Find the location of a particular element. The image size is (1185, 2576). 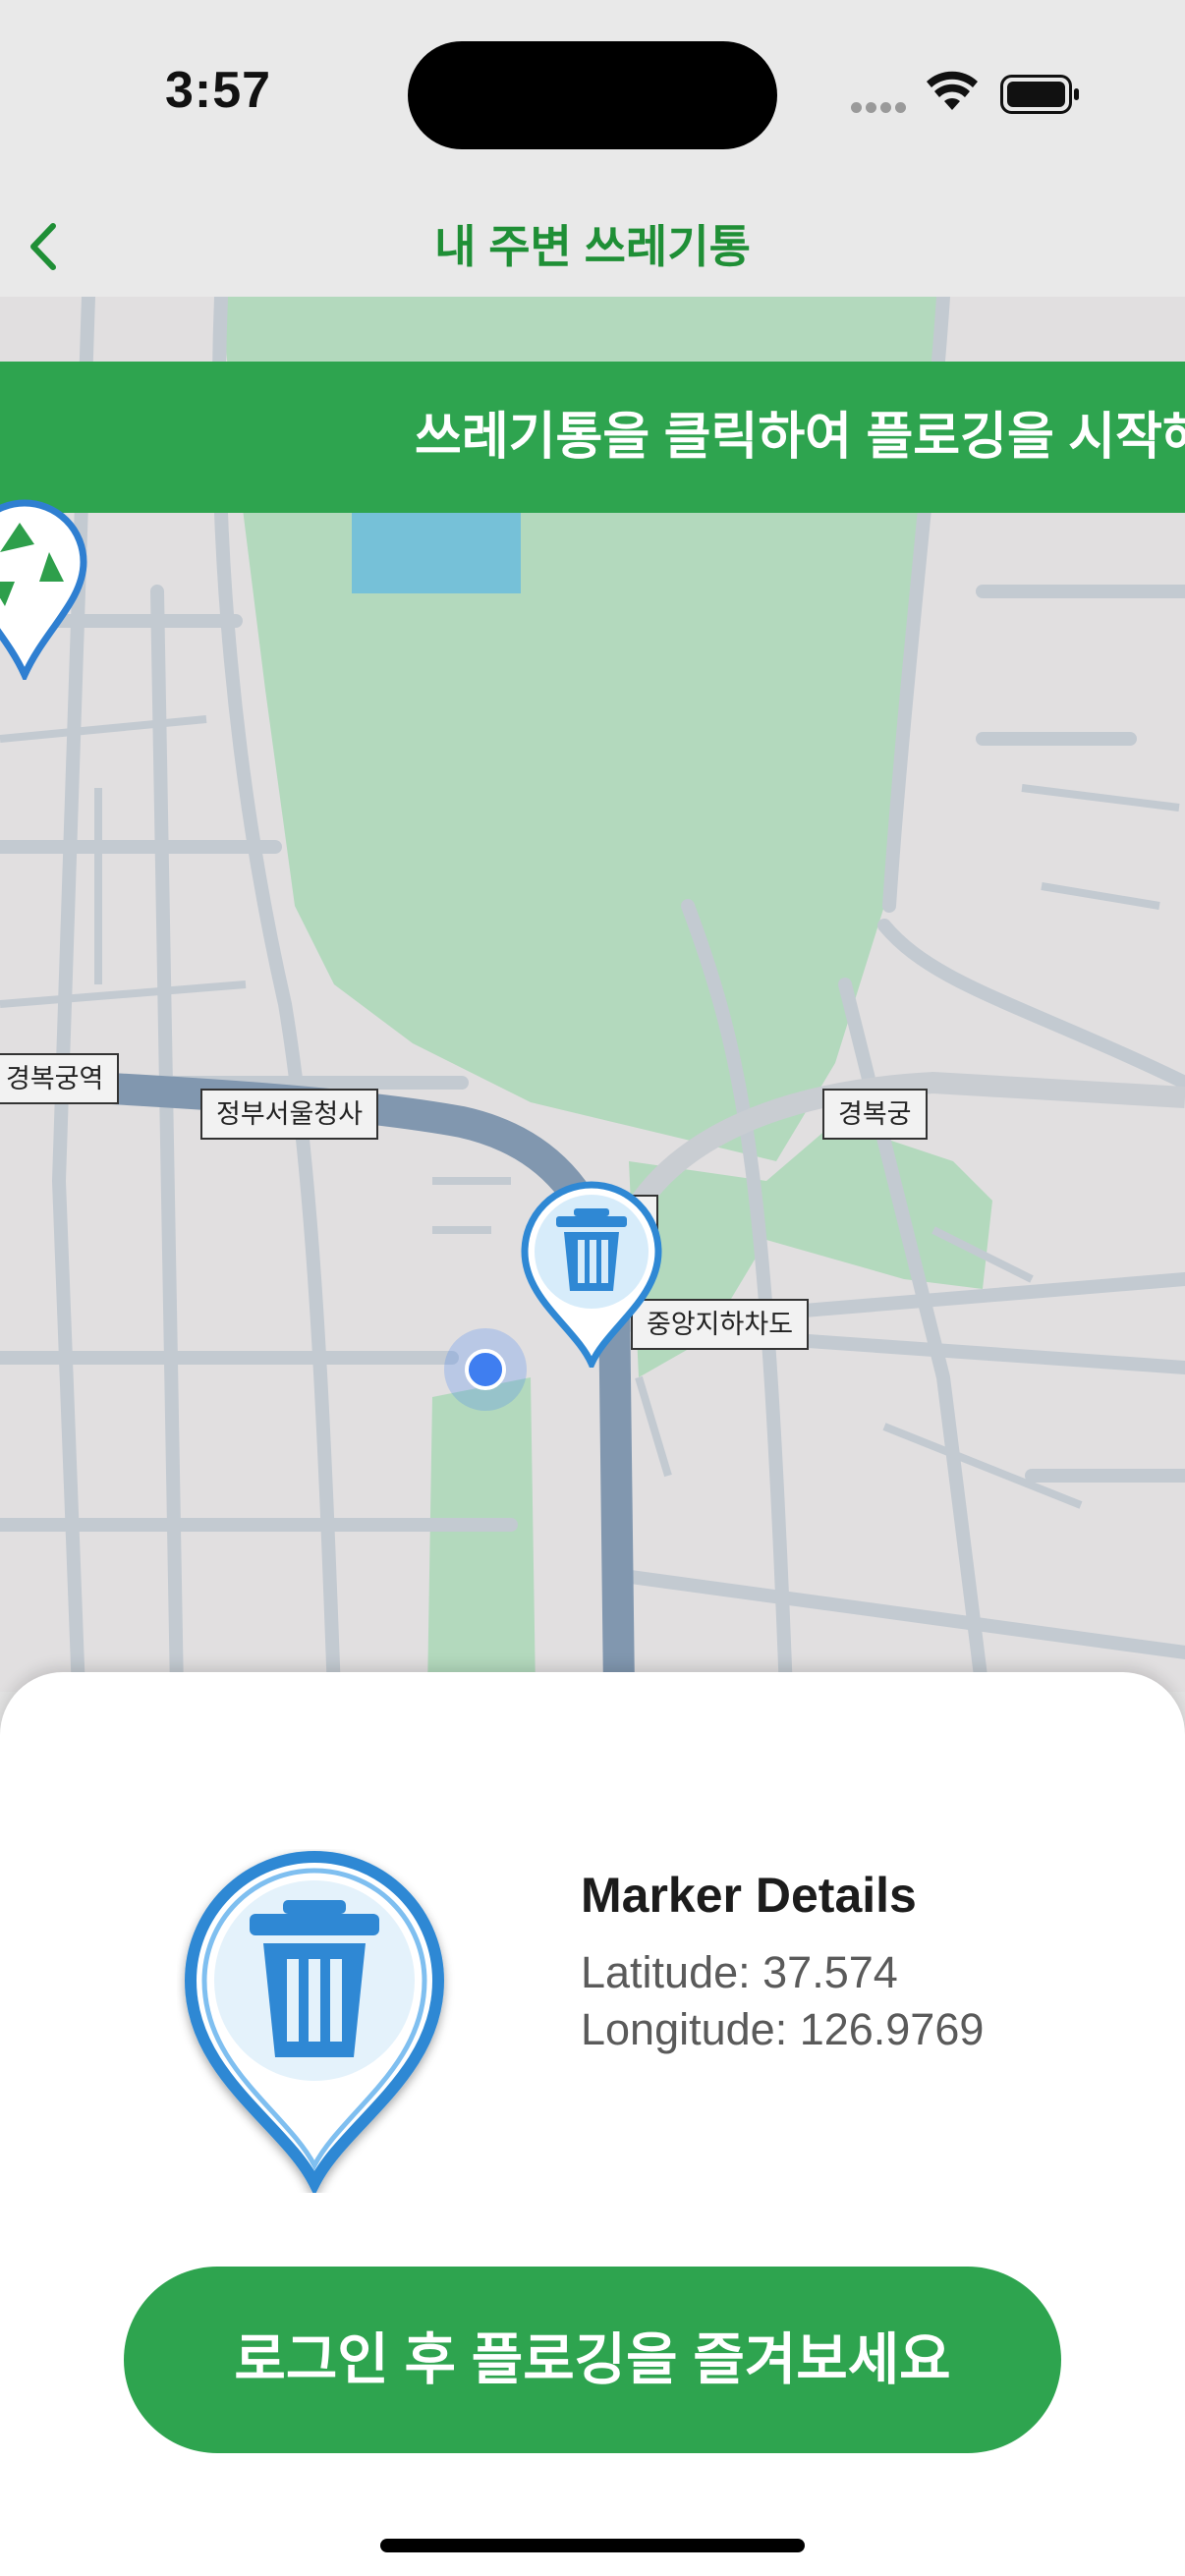

map-label-gyeongbokgung-station: 경복궁역 is located at coordinates (60, 1078).